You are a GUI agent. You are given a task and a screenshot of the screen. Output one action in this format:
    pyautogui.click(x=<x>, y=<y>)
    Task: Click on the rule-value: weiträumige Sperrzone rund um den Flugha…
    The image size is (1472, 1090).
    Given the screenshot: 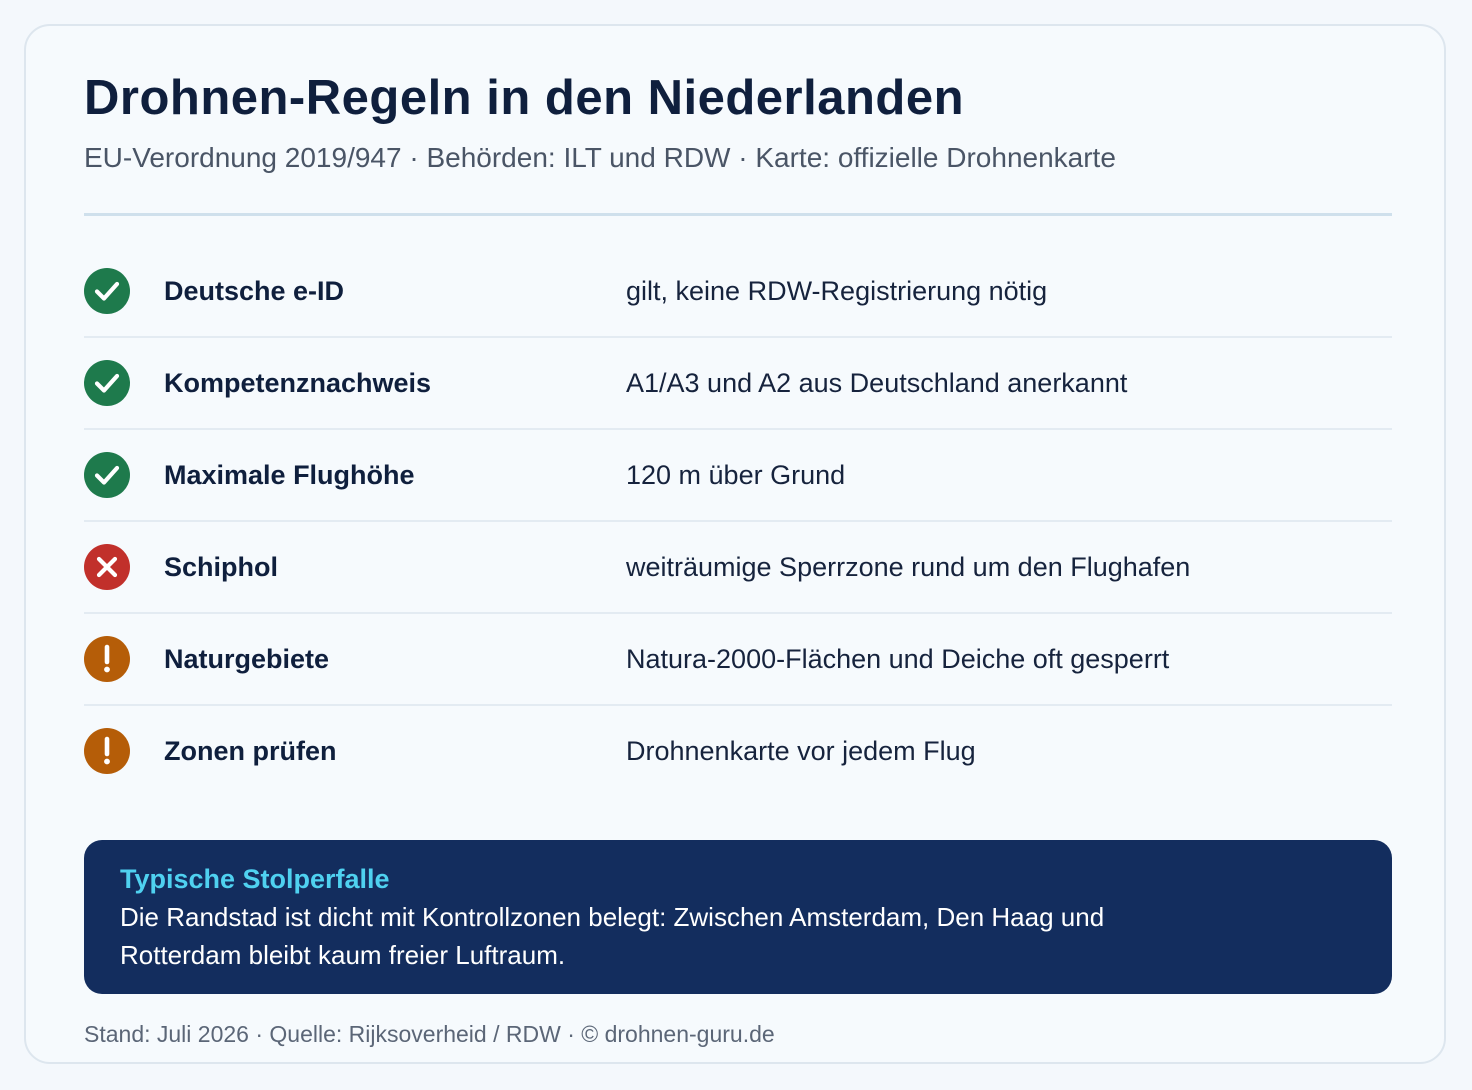 What is the action you would take?
    pyautogui.click(x=908, y=567)
    